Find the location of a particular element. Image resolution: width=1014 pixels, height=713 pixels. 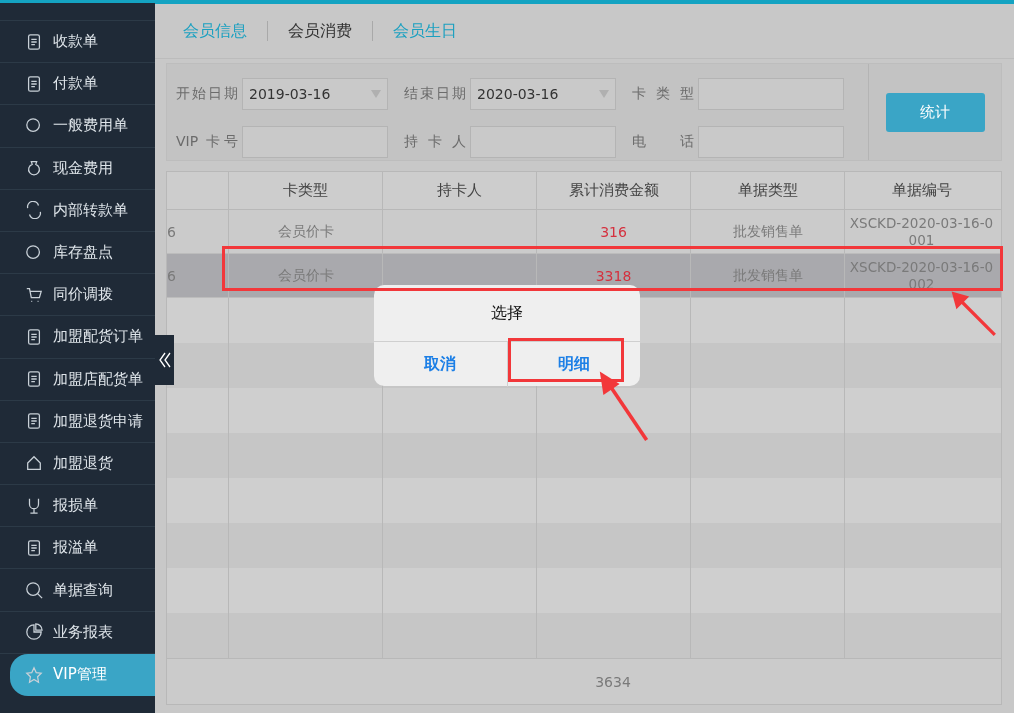

sidebar-item: 报损单 is located at coordinates (77, 506).